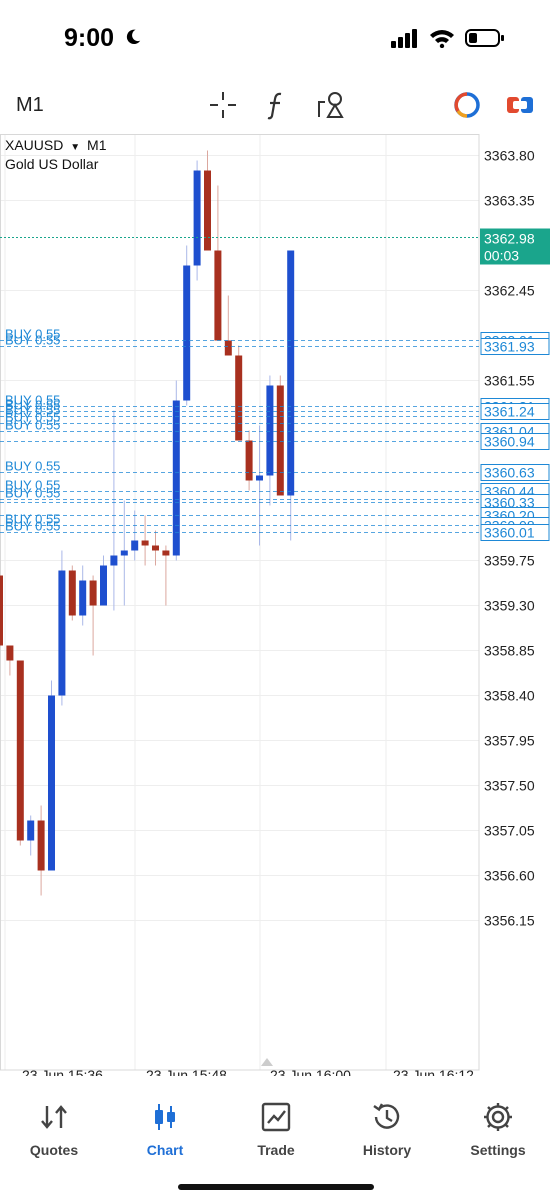  I want to click on chart-symbol: XAUUSD ▼ M1, so click(56, 145).